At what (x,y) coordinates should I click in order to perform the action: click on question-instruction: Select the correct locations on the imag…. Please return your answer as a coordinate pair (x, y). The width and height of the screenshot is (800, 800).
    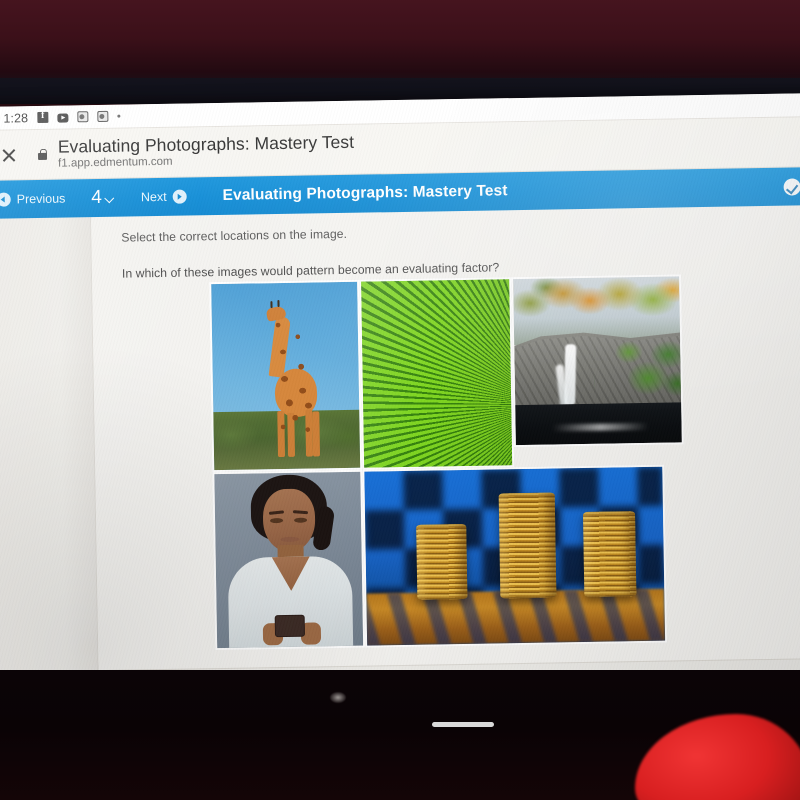
    Looking at the image, I should click on (234, 235).